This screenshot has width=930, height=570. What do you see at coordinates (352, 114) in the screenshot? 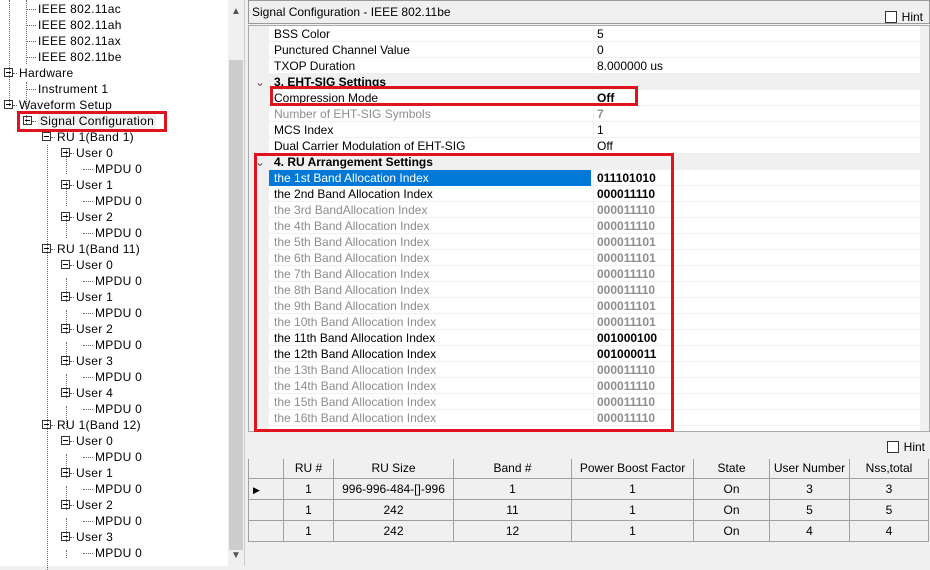
I see `property-name: Number of EHT-SIG Symbols` at bounding box center [352, 114].